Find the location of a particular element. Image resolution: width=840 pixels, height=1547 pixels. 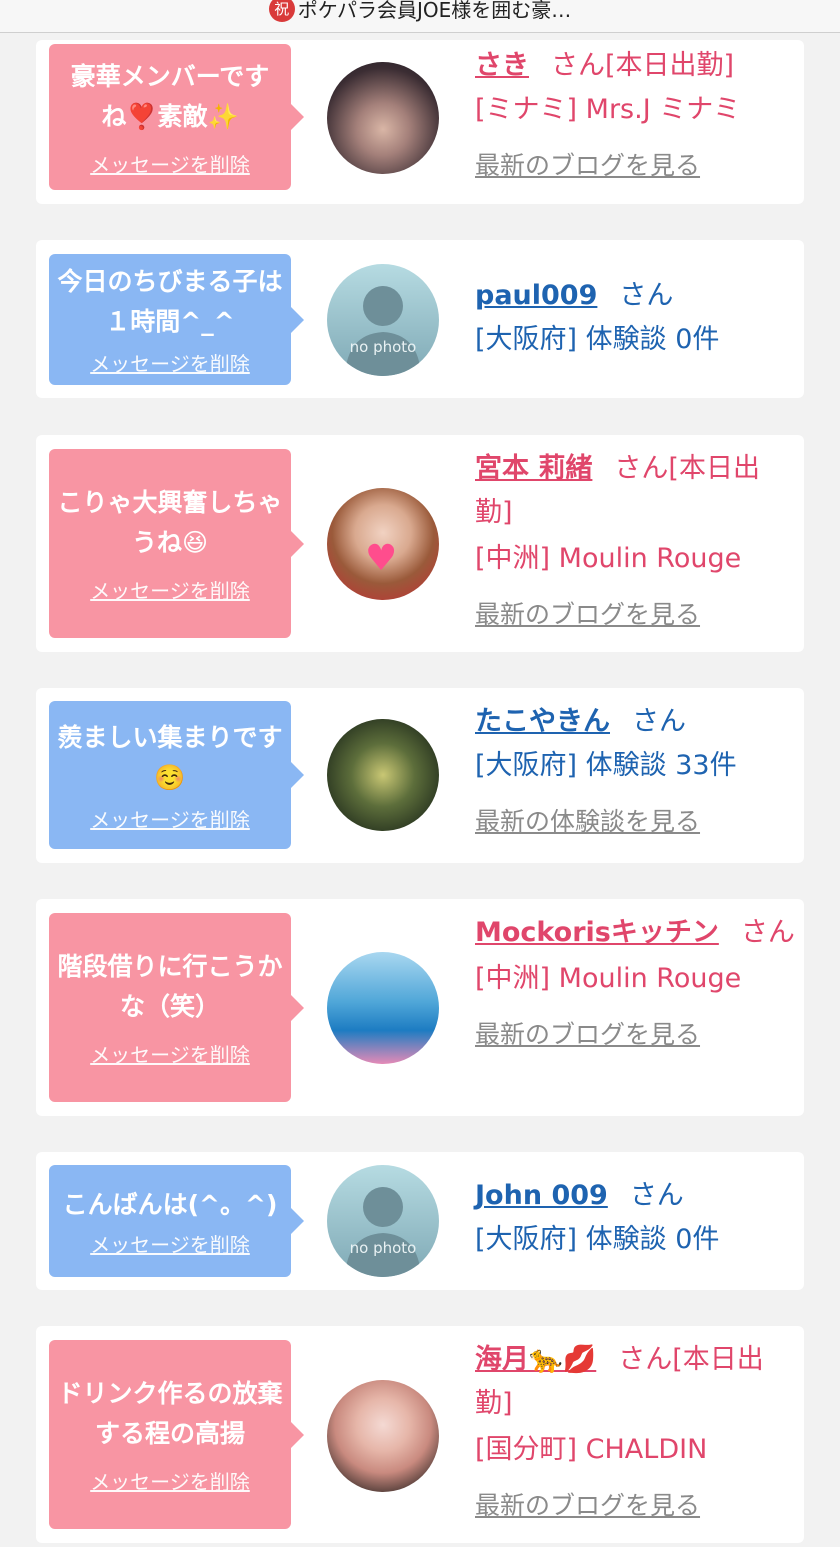

user-detail: [大阪府] 体験談 33件 is located at coordinates (606, 765).